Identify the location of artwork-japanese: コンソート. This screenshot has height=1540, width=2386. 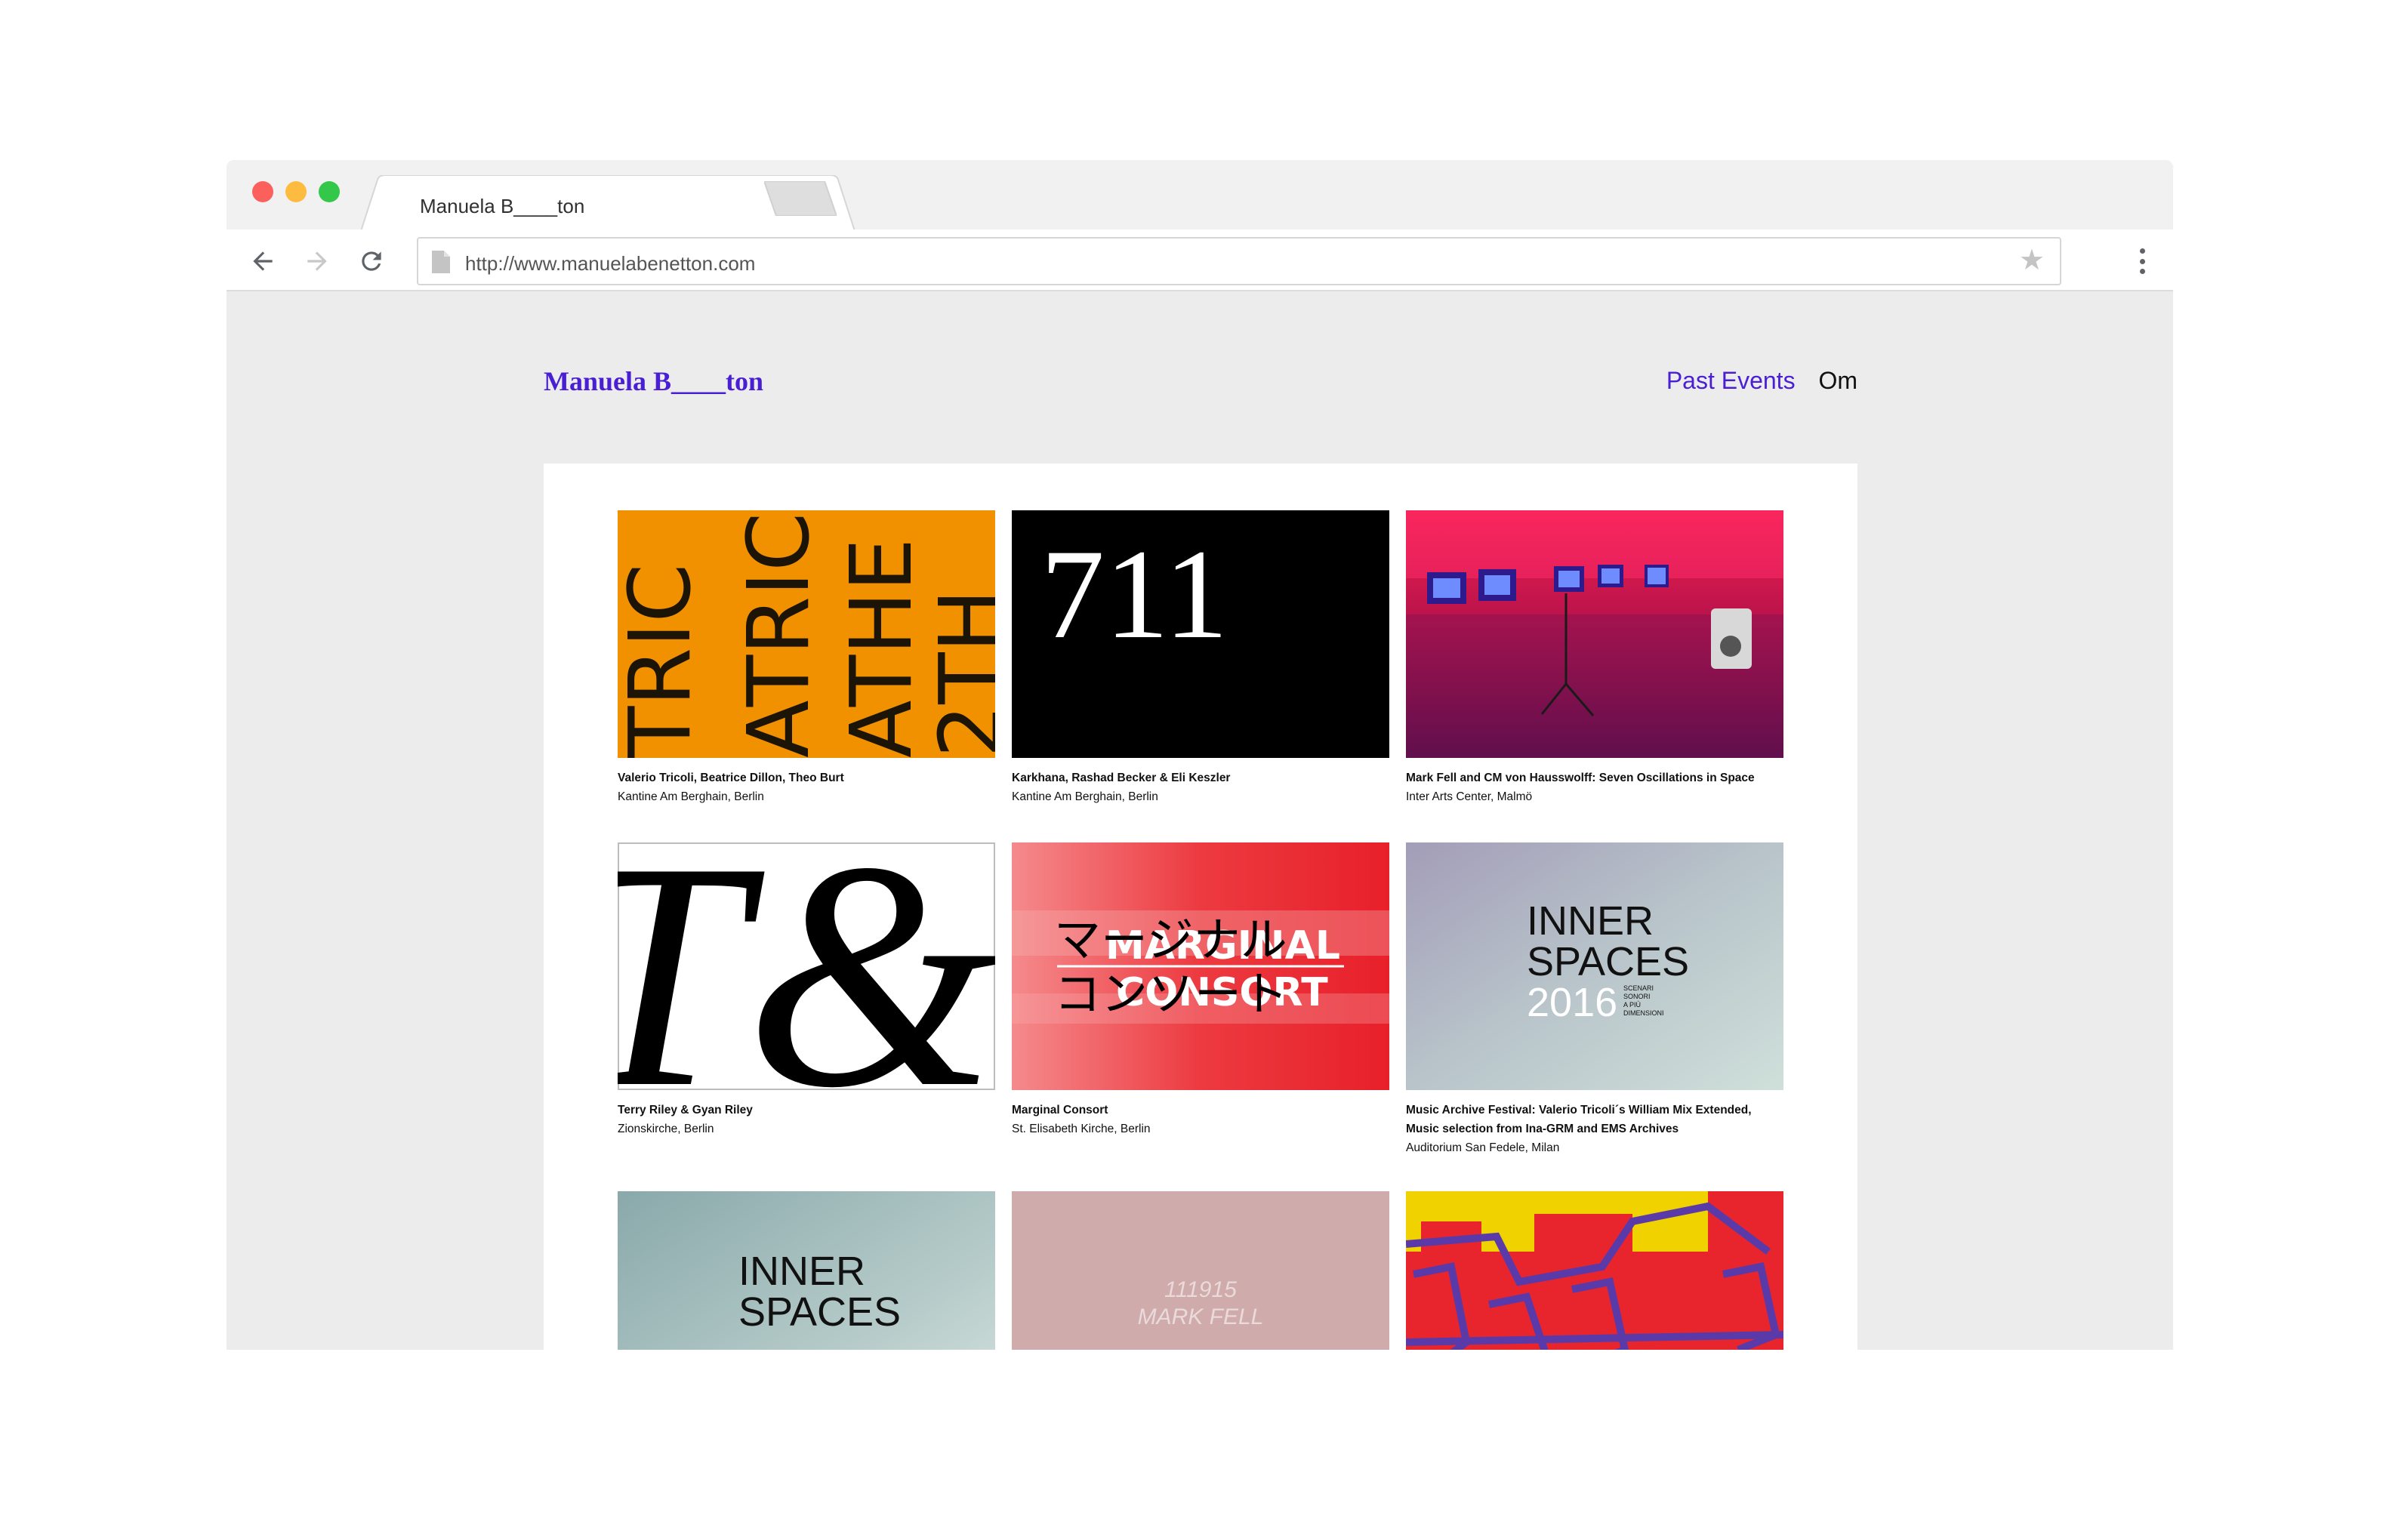
(1171, 993).